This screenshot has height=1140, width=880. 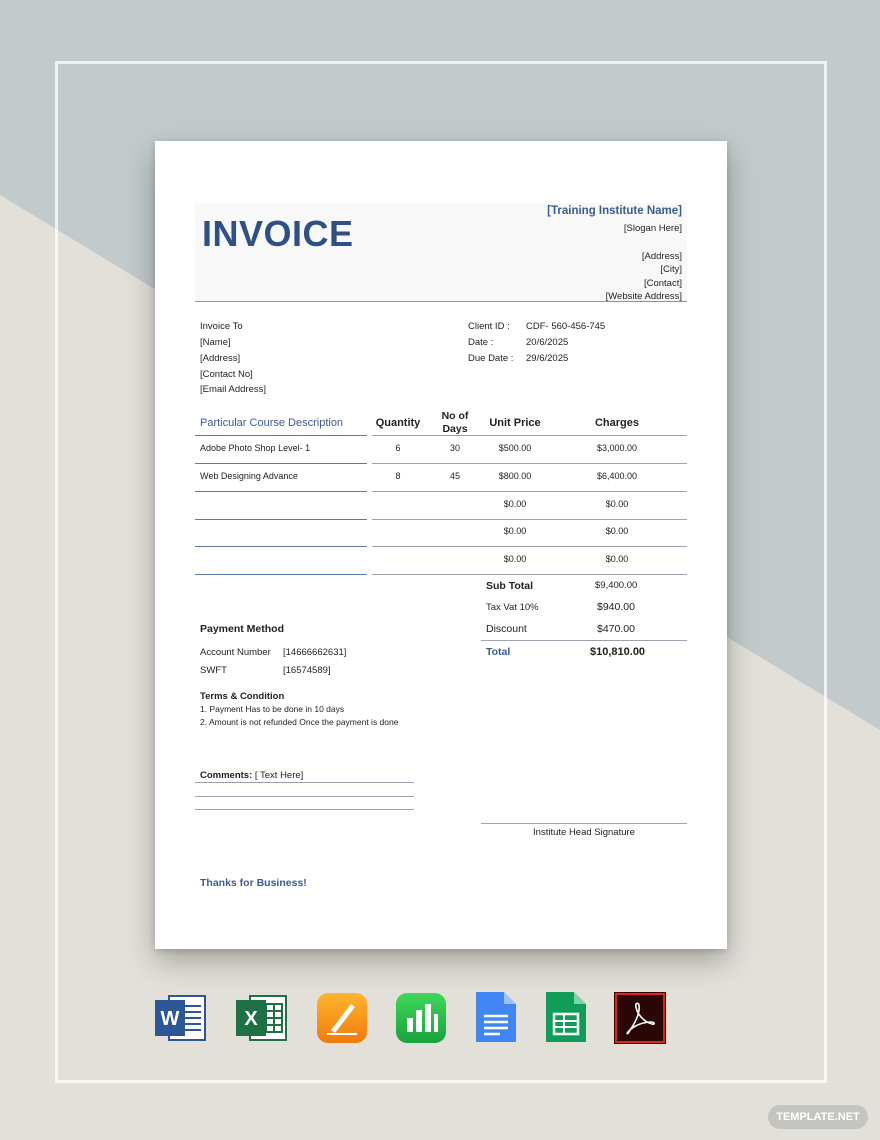 What do you see at coordinates (614, 211) in the screenshot?
I see `institute-name: [Training Institute Name]` at bounding box center [614, 211].